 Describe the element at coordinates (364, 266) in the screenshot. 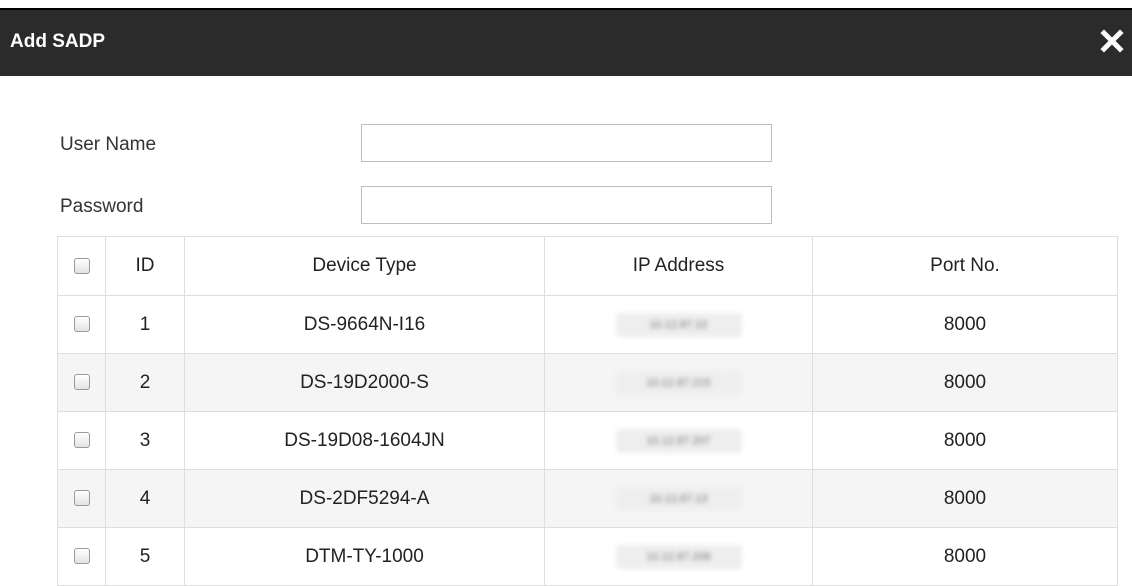

I see `header-device-type: Device Type` at that location.